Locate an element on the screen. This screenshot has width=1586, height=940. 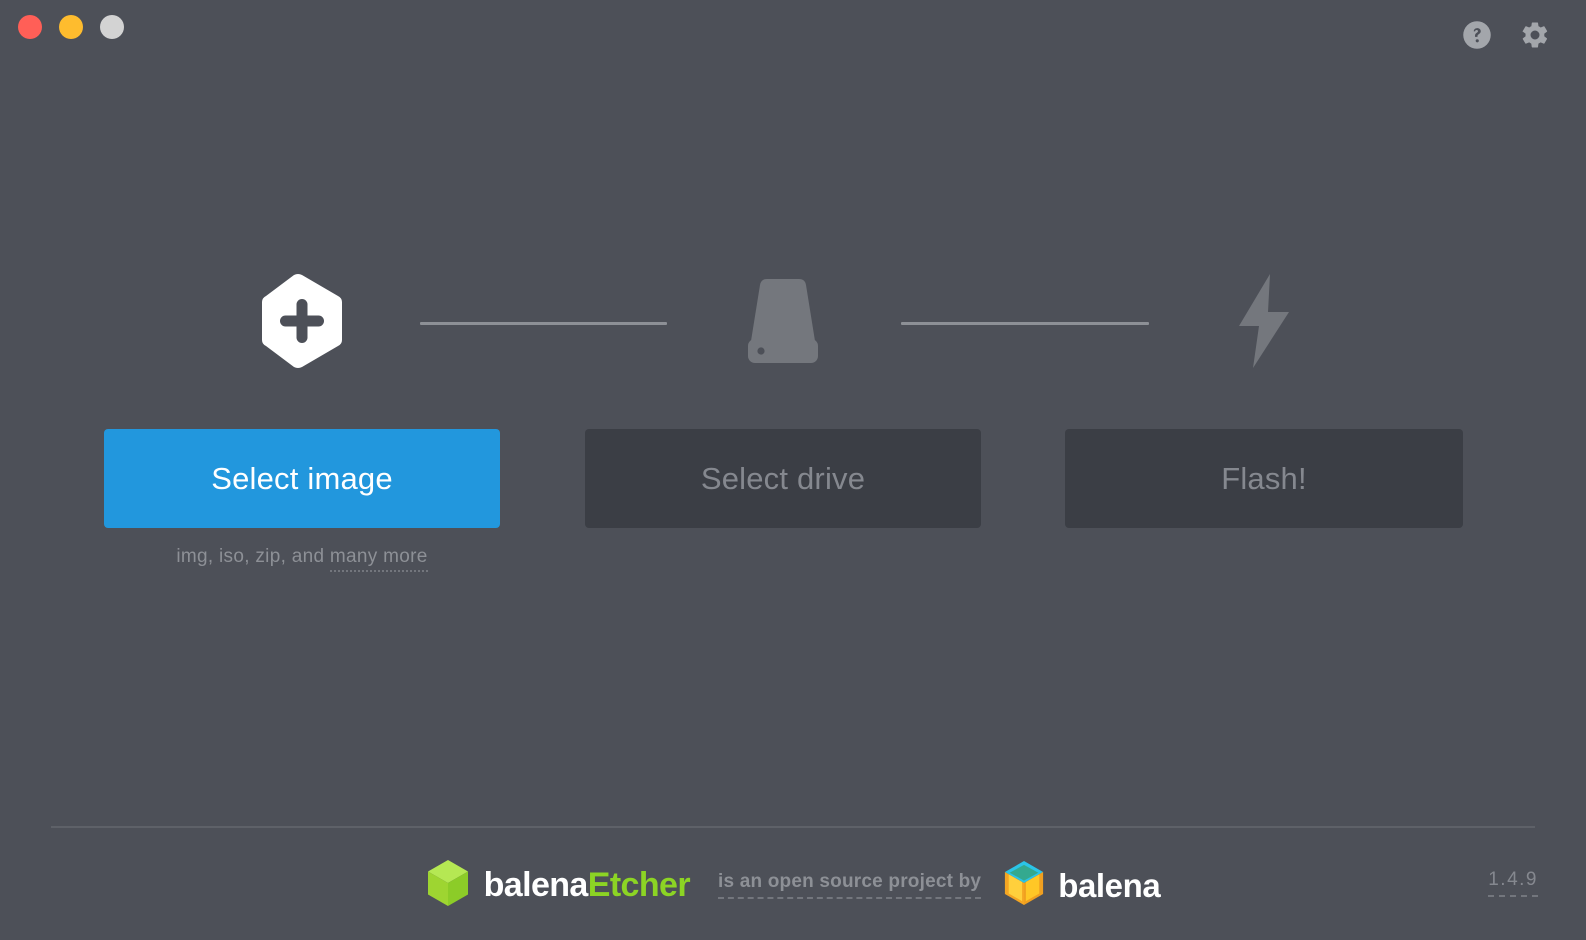
balena-logo: balena is located at coordinates (1082, 885).